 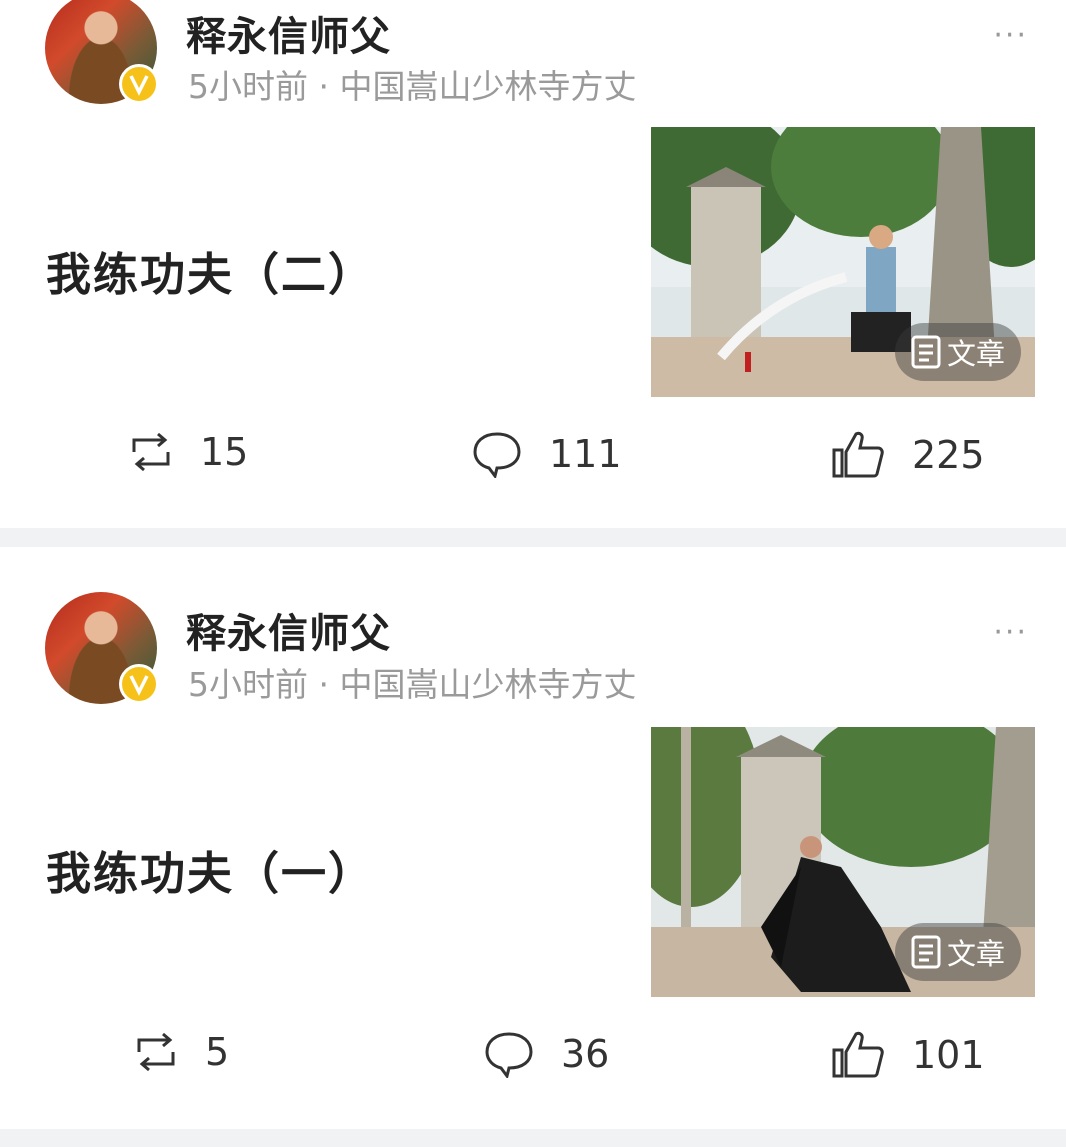 I want to click on repost-count: 15, so click(x=224, y=452).